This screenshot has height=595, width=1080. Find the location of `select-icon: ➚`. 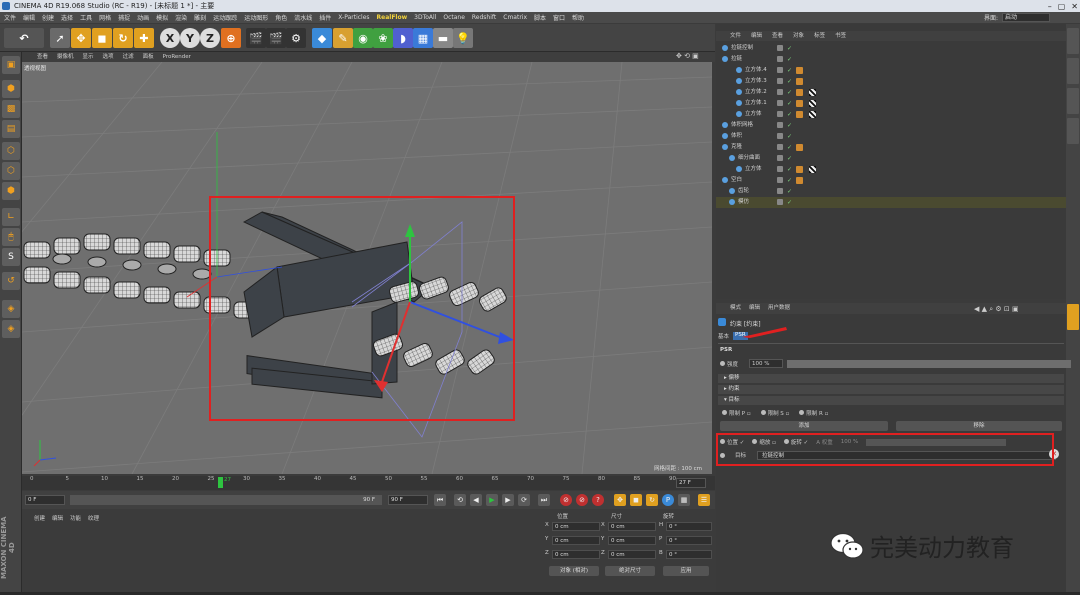

select-icon: ➚ is located at coordinates (60, 38).